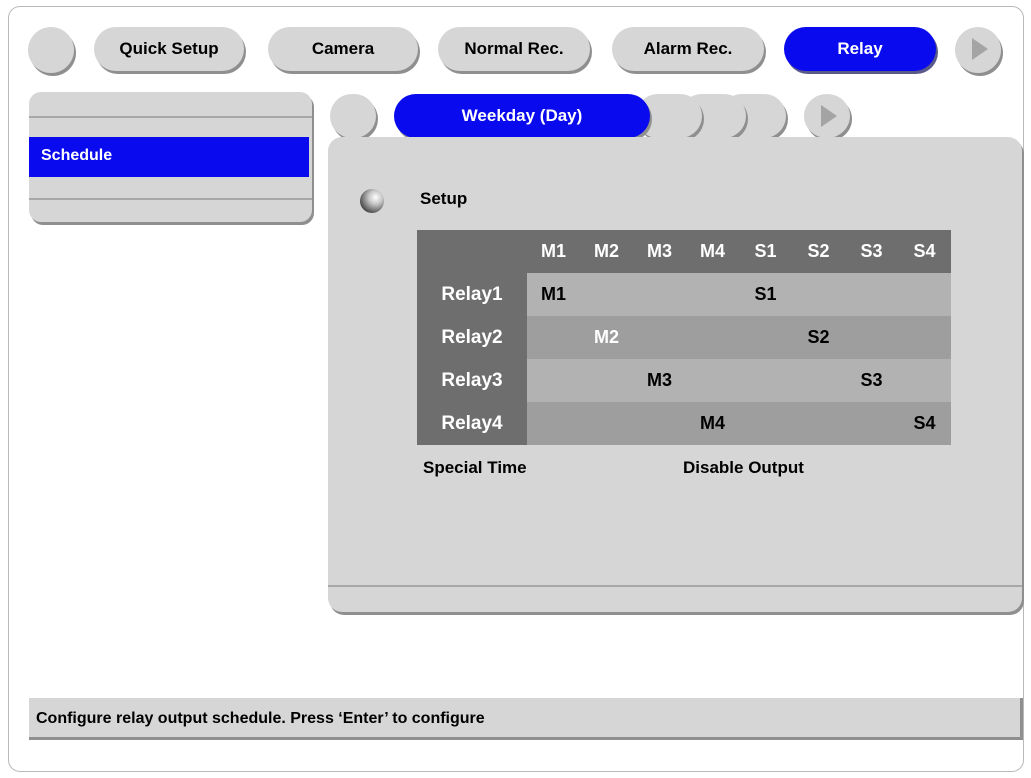  I want to click on corner-cell, so click(472, 251).